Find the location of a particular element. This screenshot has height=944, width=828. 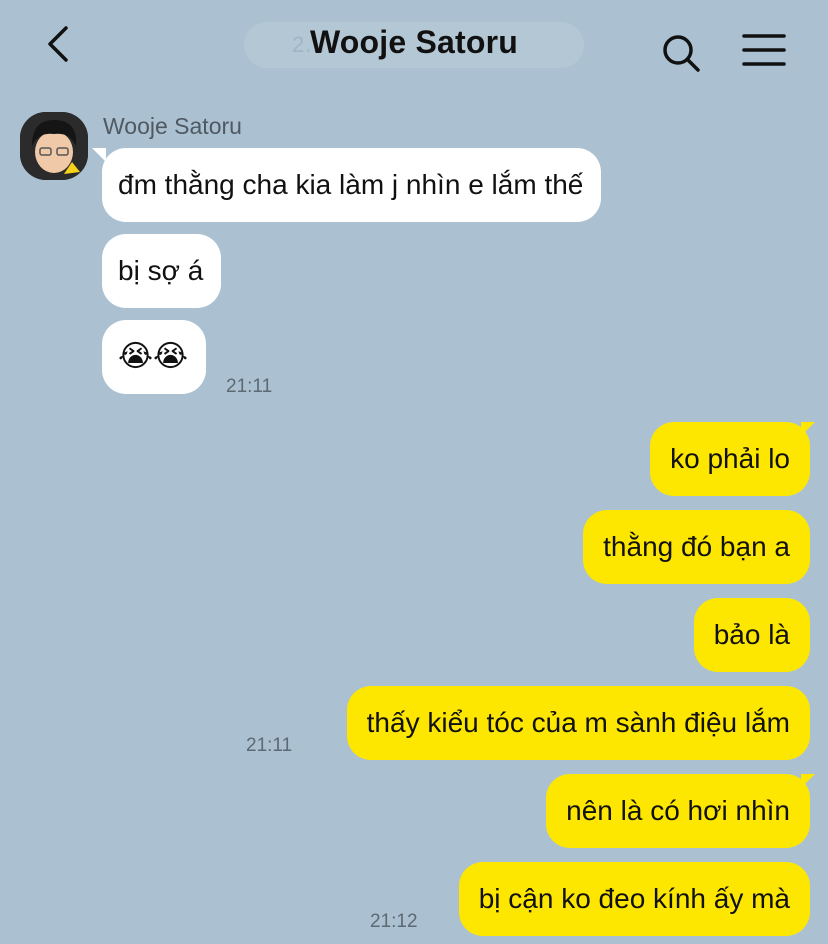

menu-button is located at coordinates (764, 51).